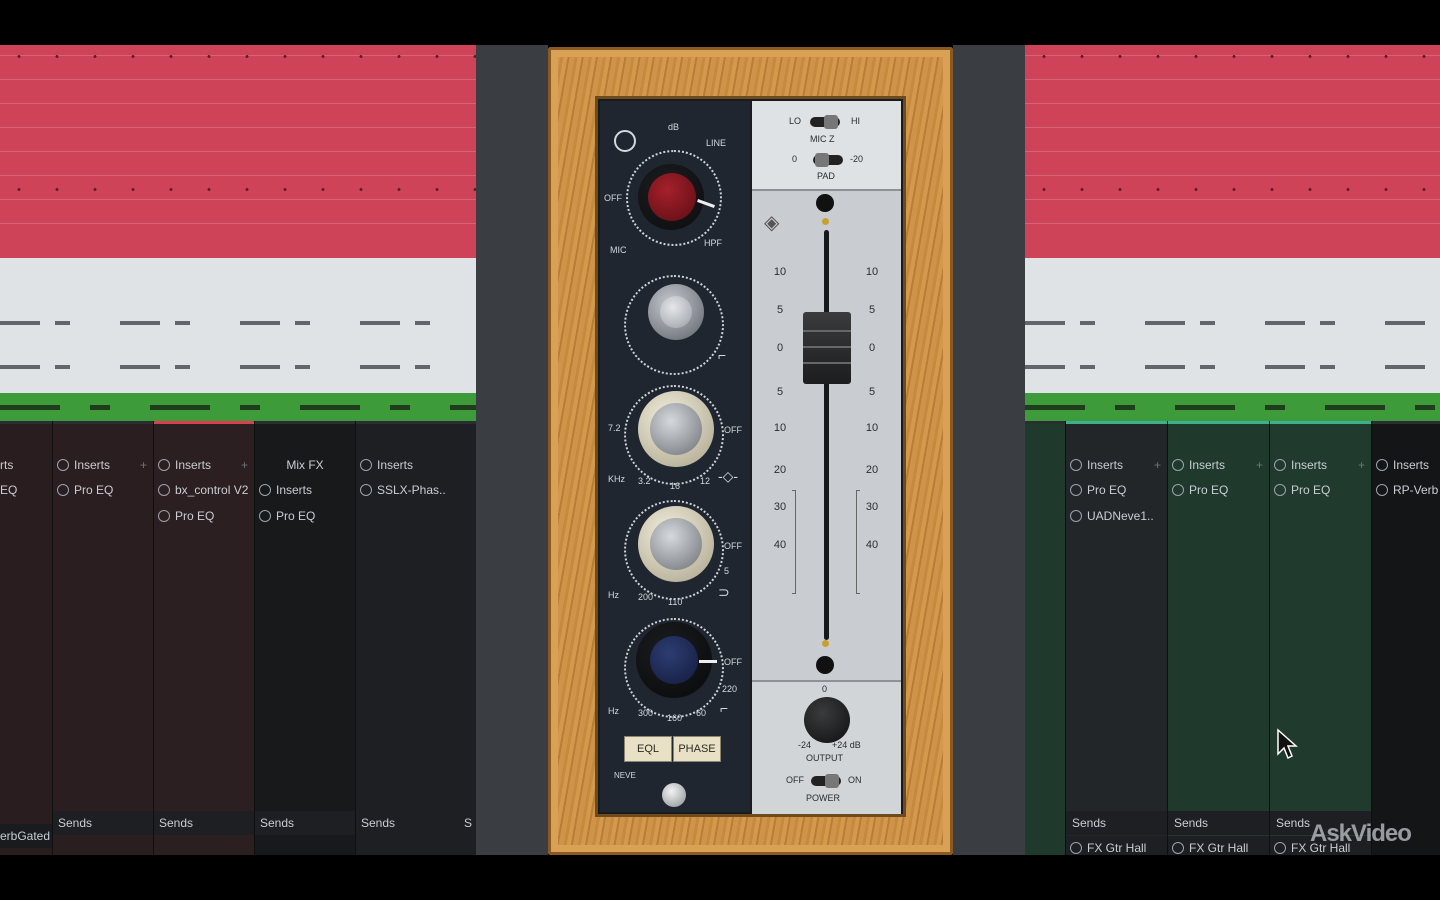 This screenshot has height=900, width=1440. What do you see at coordinates (826, 781) in the screenshot?
I see `power-switch` at bounding box center [826, 781].